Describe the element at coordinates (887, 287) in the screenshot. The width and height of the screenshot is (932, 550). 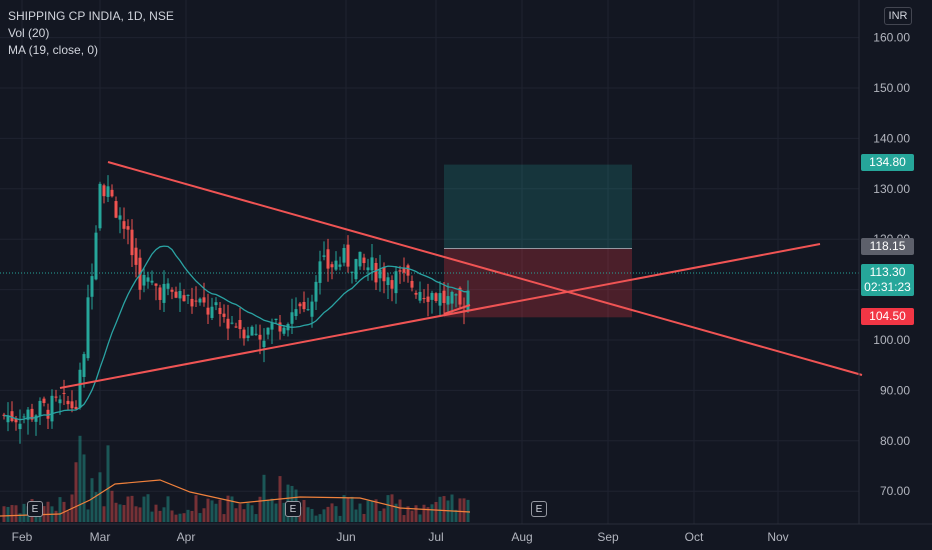
I see `bar-countdown: 02:31:23` at that location.